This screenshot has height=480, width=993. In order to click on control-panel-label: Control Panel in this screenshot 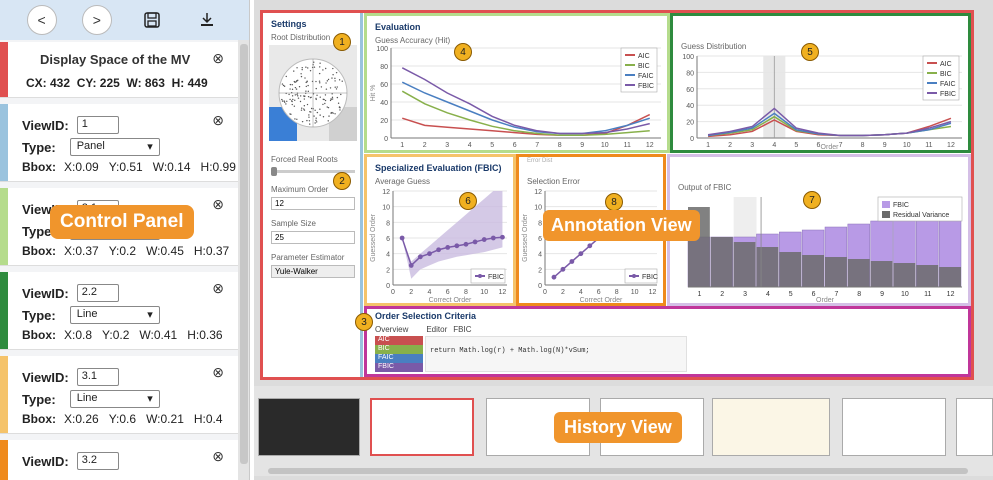, I will do `click(122, 222)`.